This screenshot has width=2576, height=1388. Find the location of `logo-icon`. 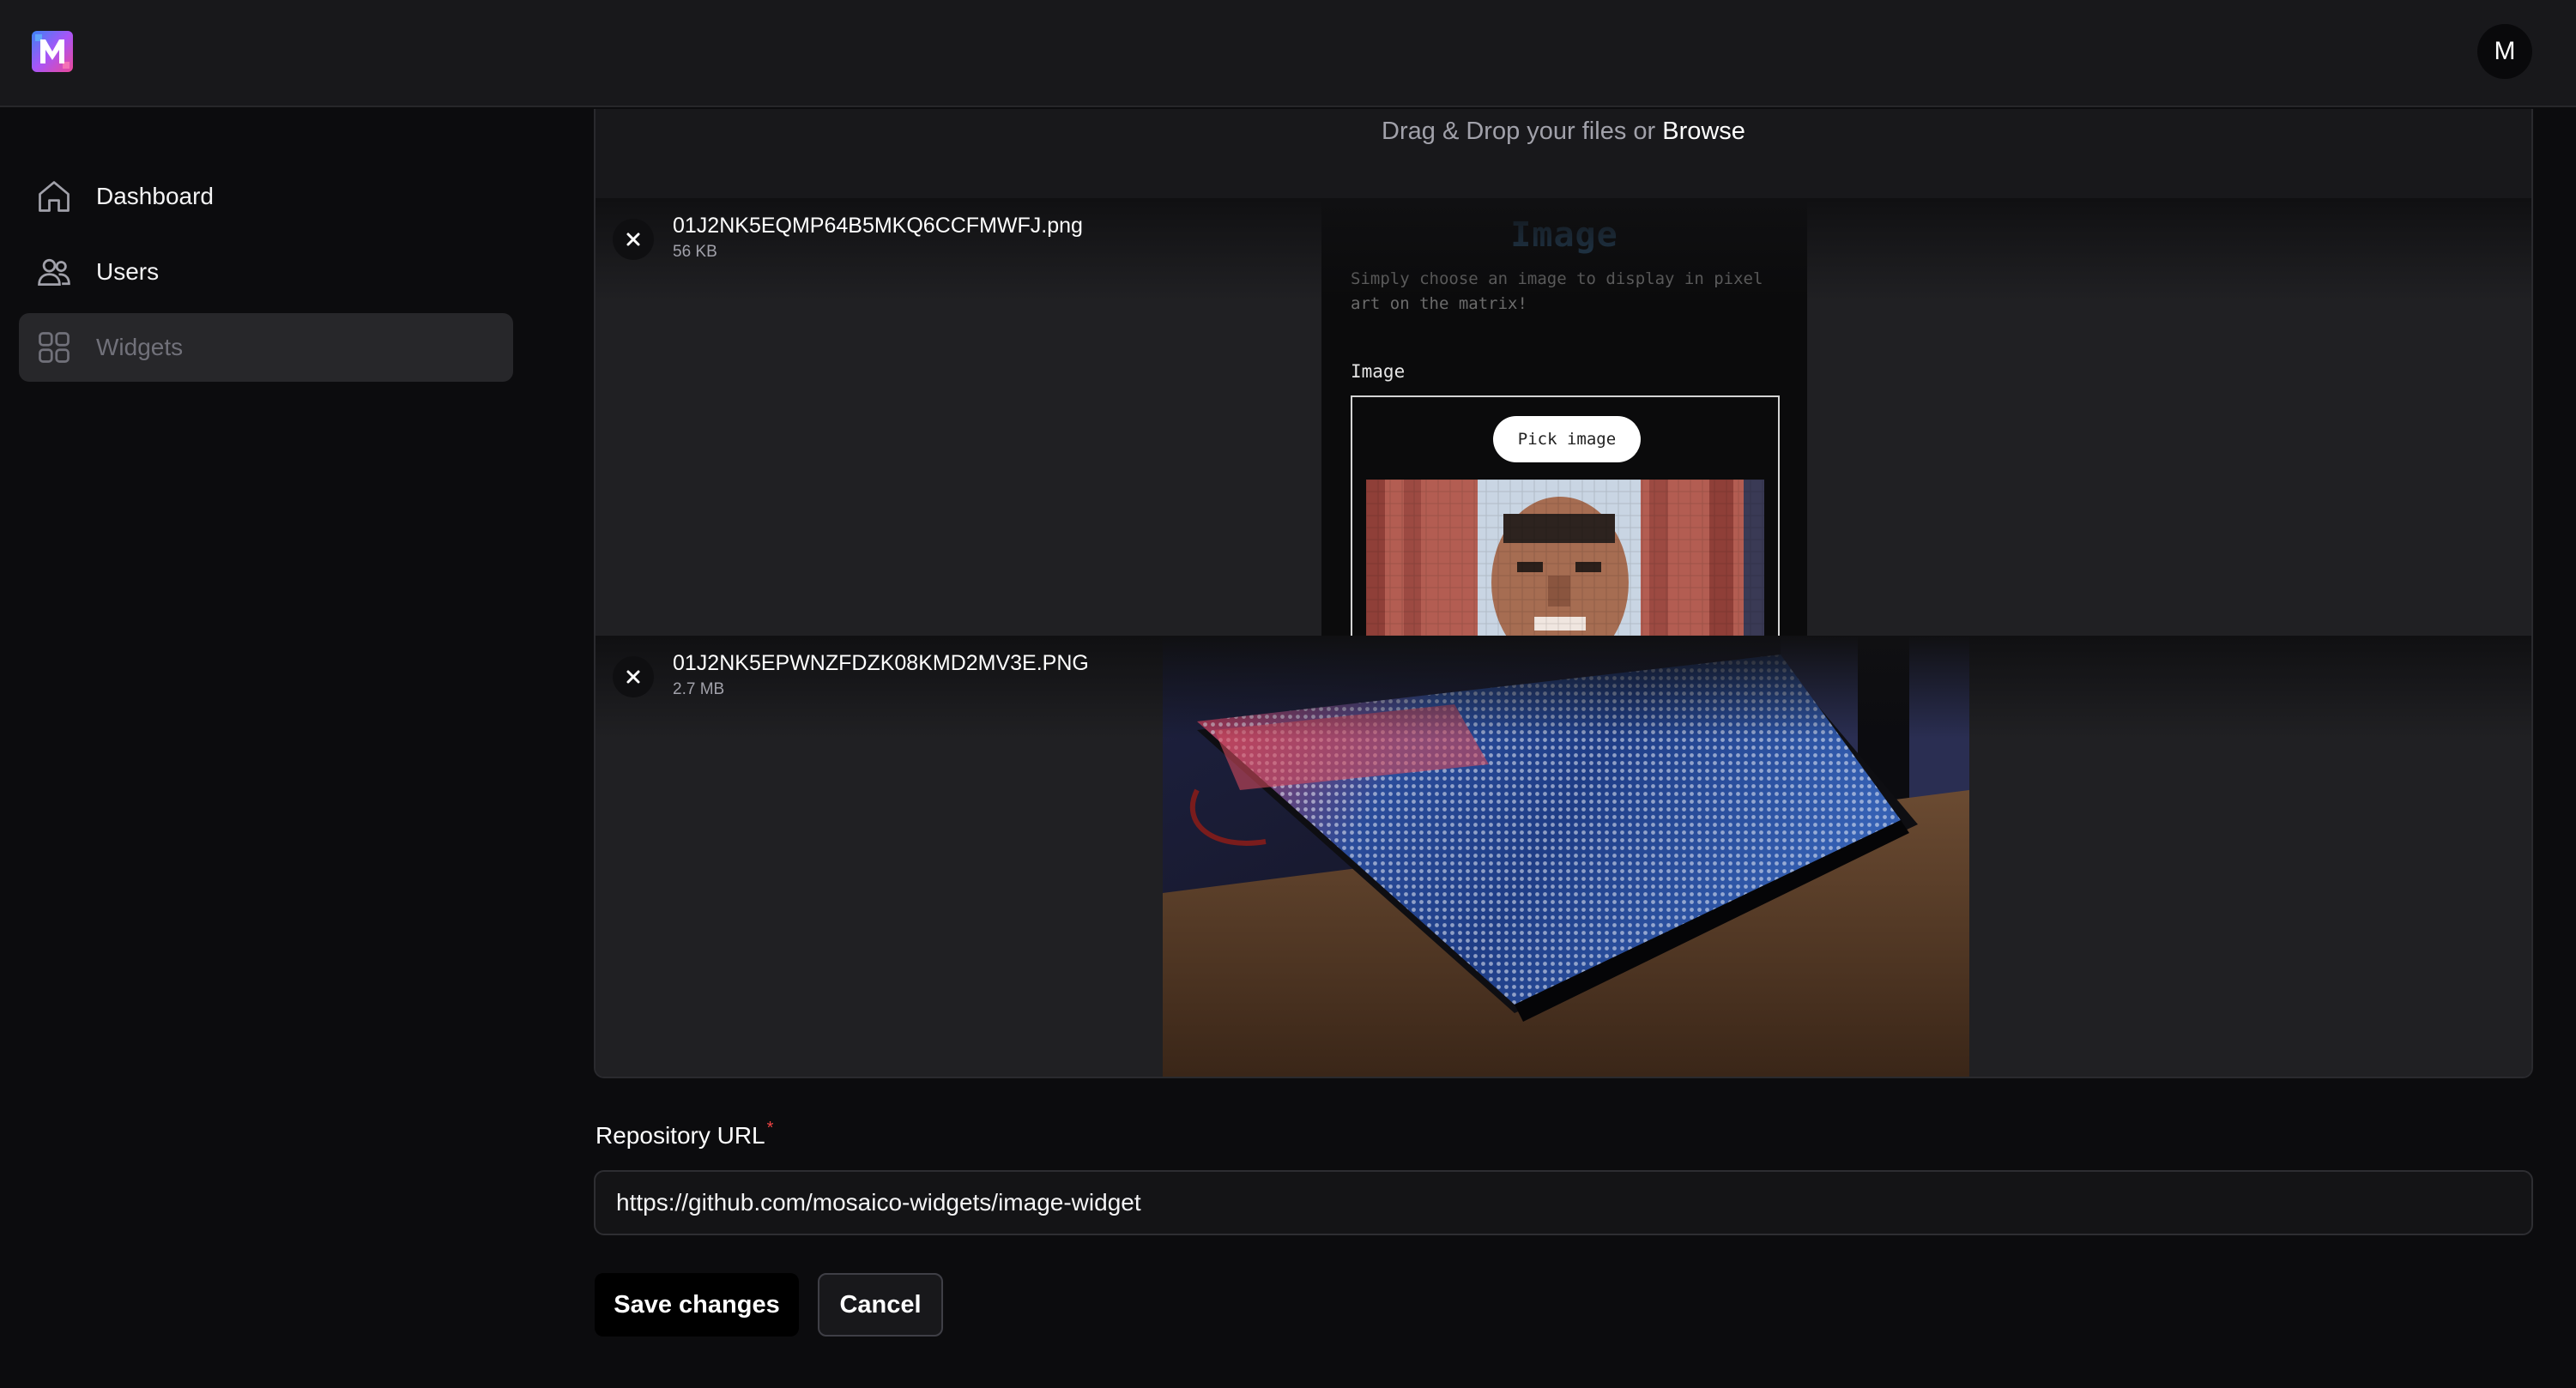

logo-icon is located at coordinates (52, 51).